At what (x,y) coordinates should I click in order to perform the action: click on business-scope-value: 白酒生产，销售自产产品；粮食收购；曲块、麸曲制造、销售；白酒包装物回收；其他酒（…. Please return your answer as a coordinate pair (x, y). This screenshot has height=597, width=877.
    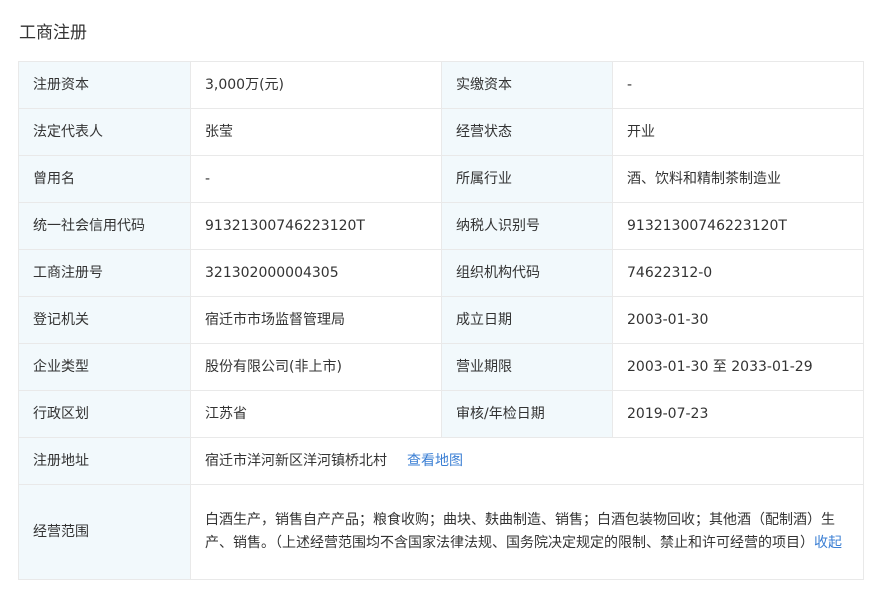
    Looking at the image, I should click on (520, 531).